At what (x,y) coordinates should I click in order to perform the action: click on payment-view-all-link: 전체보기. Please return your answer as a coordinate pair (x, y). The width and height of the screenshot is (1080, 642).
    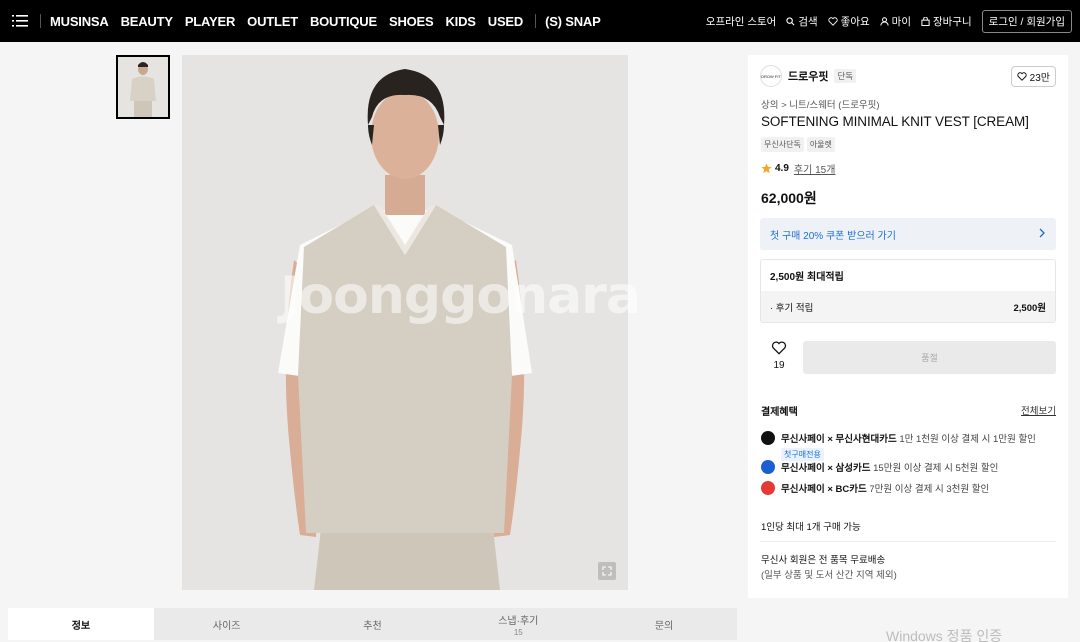
    Looking at the image, I should click on (1038, 410).